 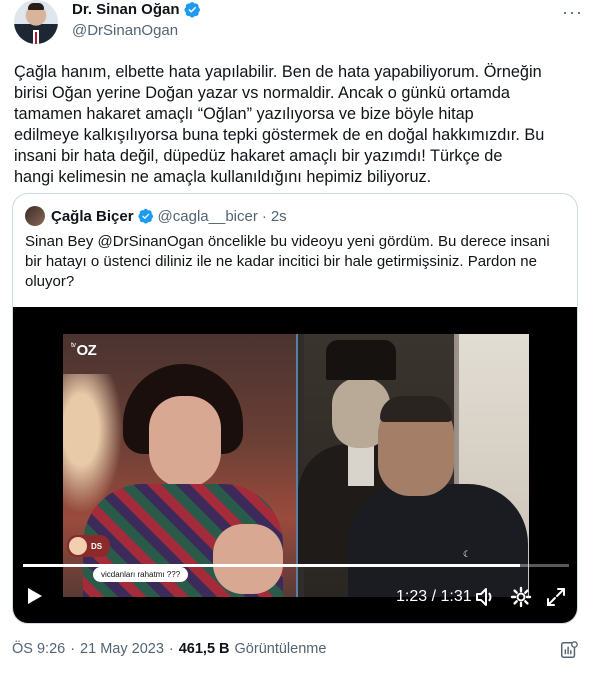 What do you see at coordinates (122, 649) in the screenshot?
I see `tweet-date: 21 May 2023` at bounding box center [122, 649].